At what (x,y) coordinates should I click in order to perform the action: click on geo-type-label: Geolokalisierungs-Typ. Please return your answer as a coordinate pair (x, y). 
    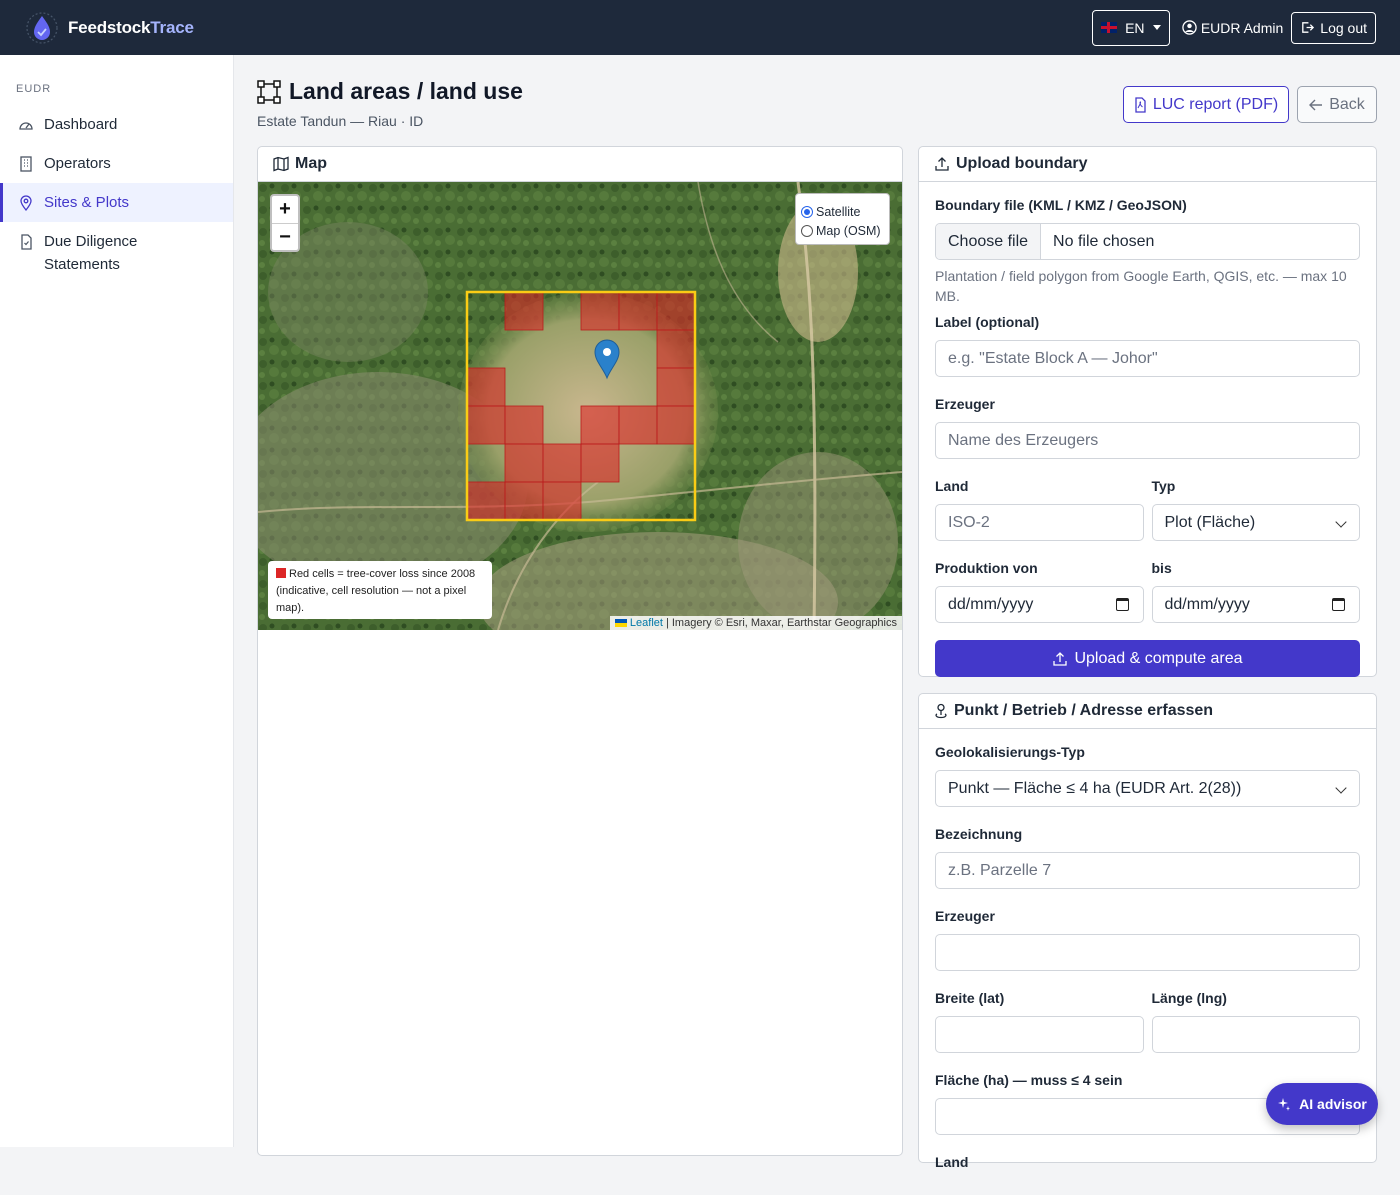
    Looking at the image, I should click on (1010, 752).